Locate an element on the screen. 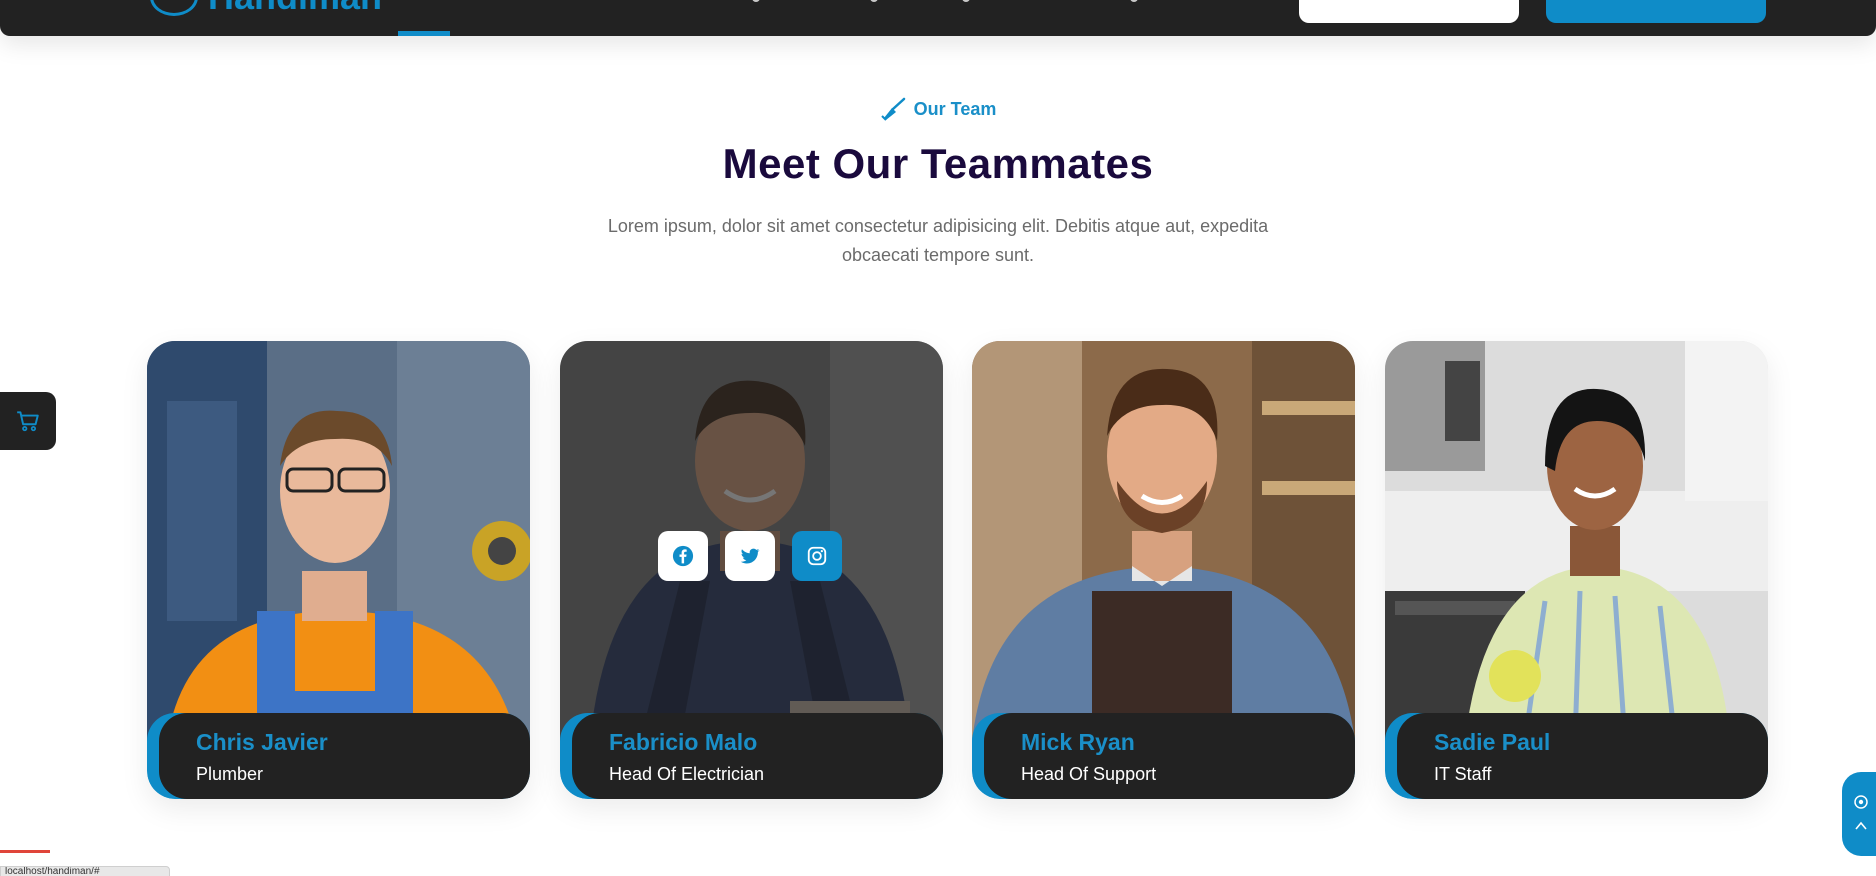  team-info-bar: Chris Javier Plumber is located at coordinates (338, 756).